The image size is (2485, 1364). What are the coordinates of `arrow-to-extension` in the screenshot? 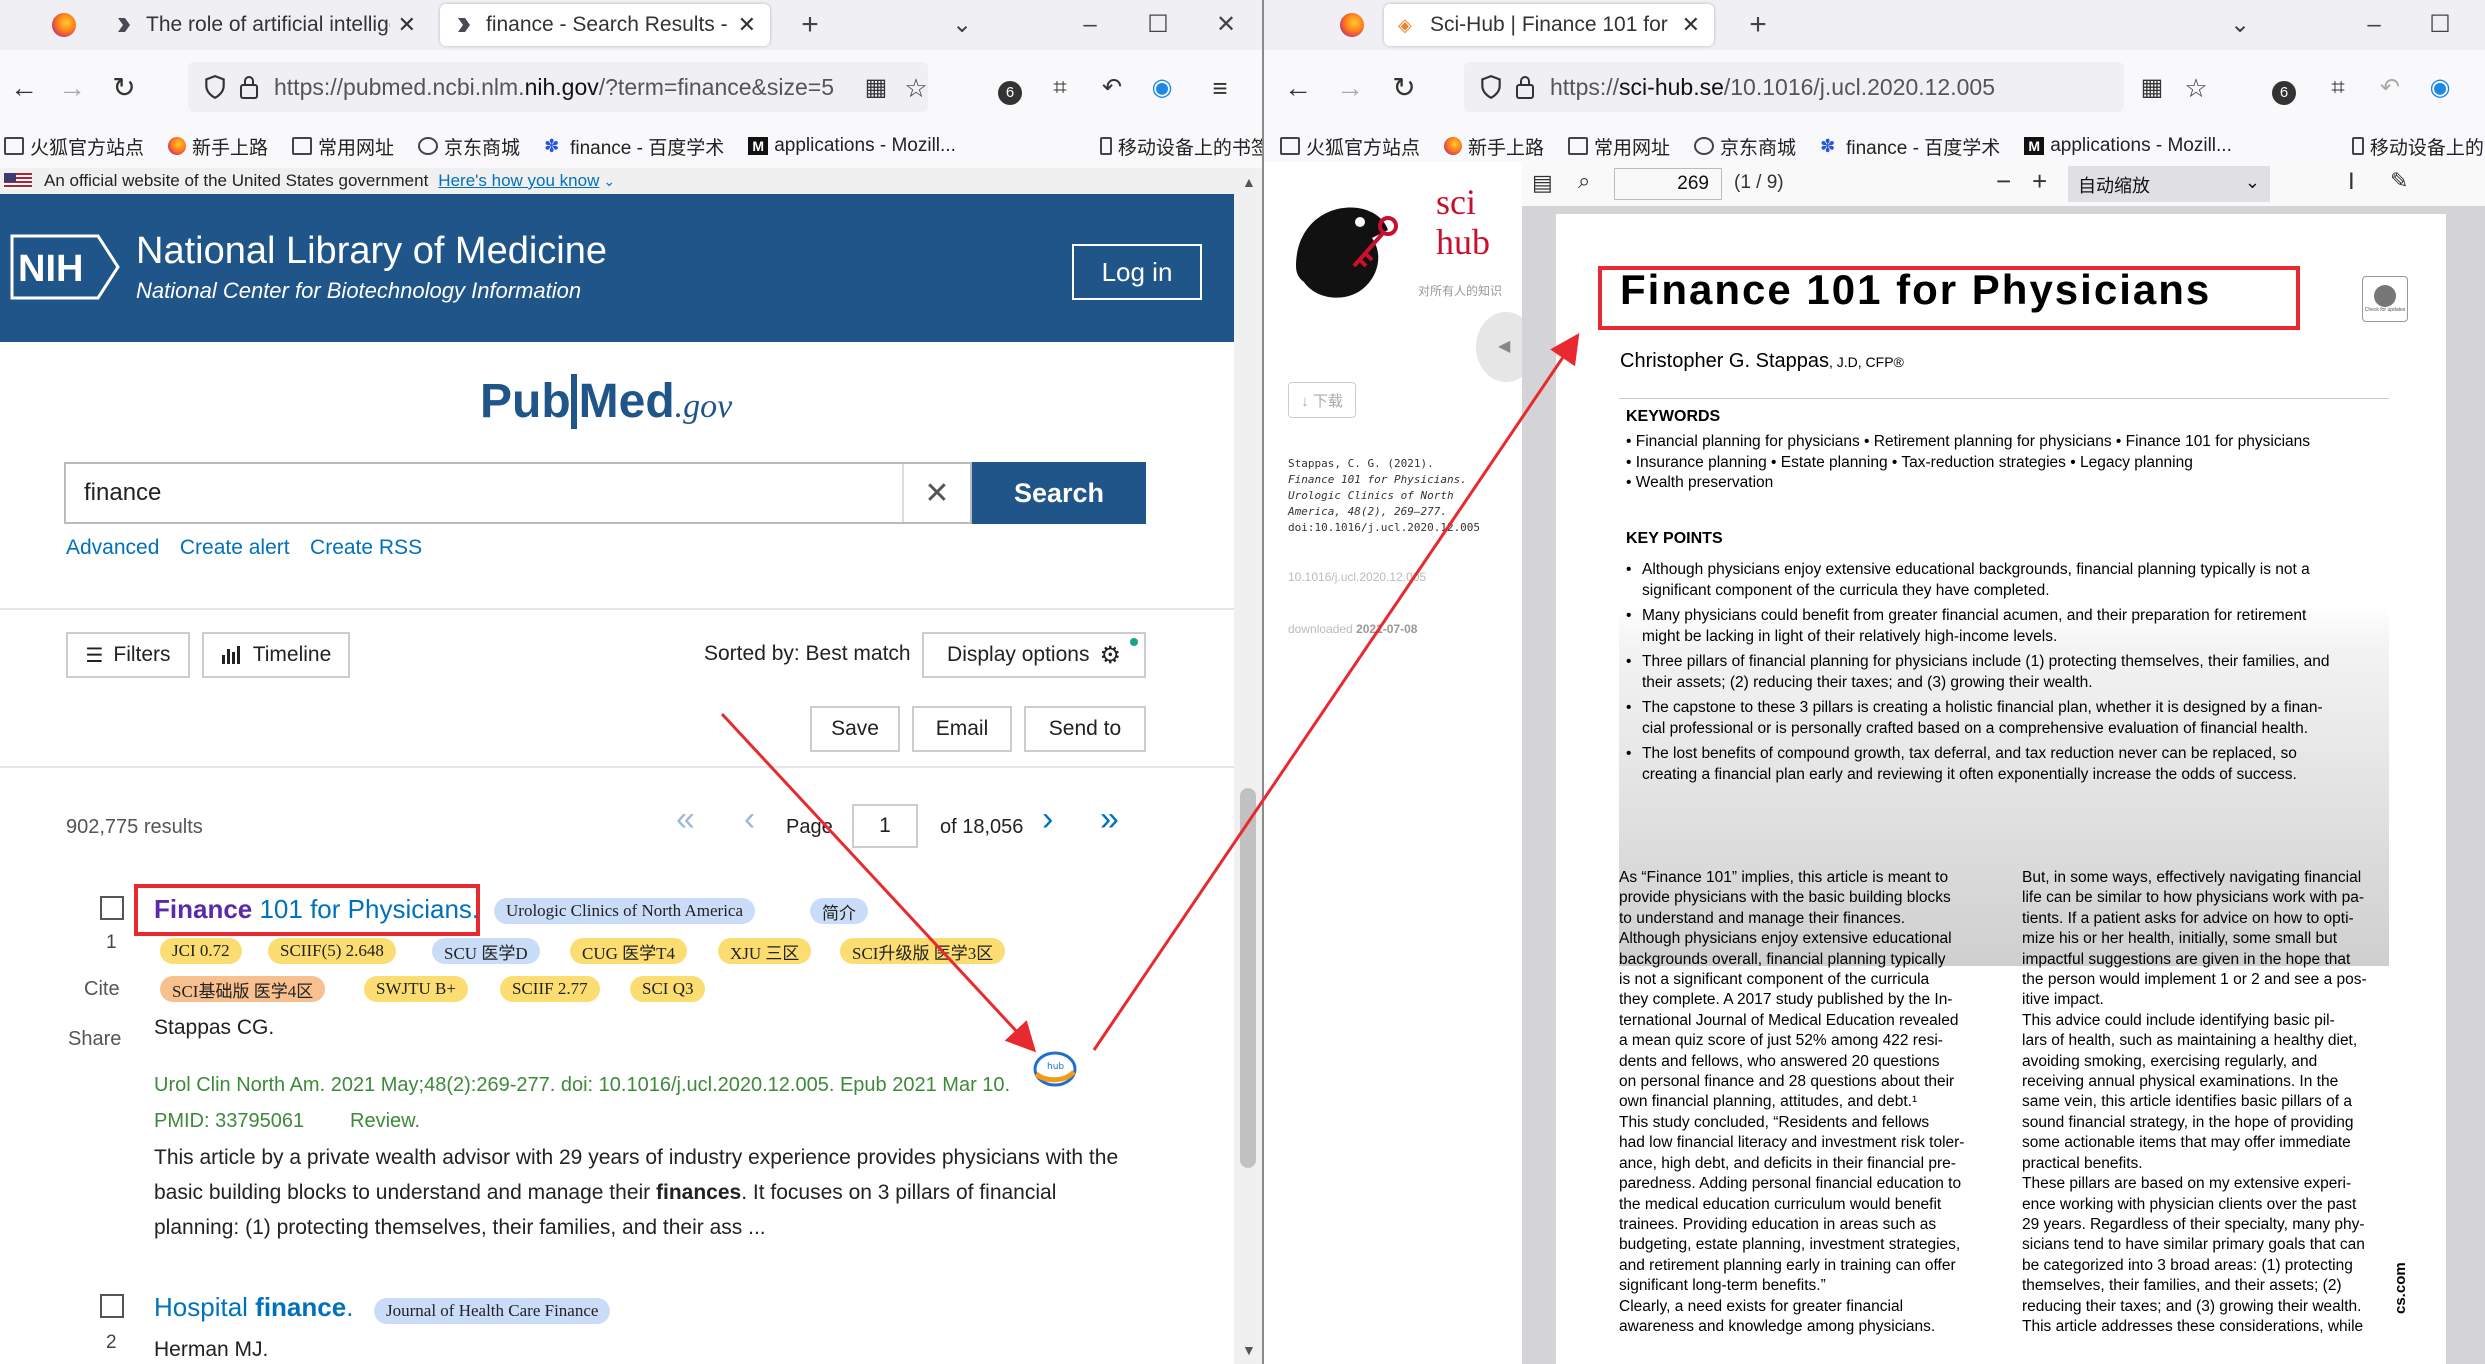 It's located at (878, 882).